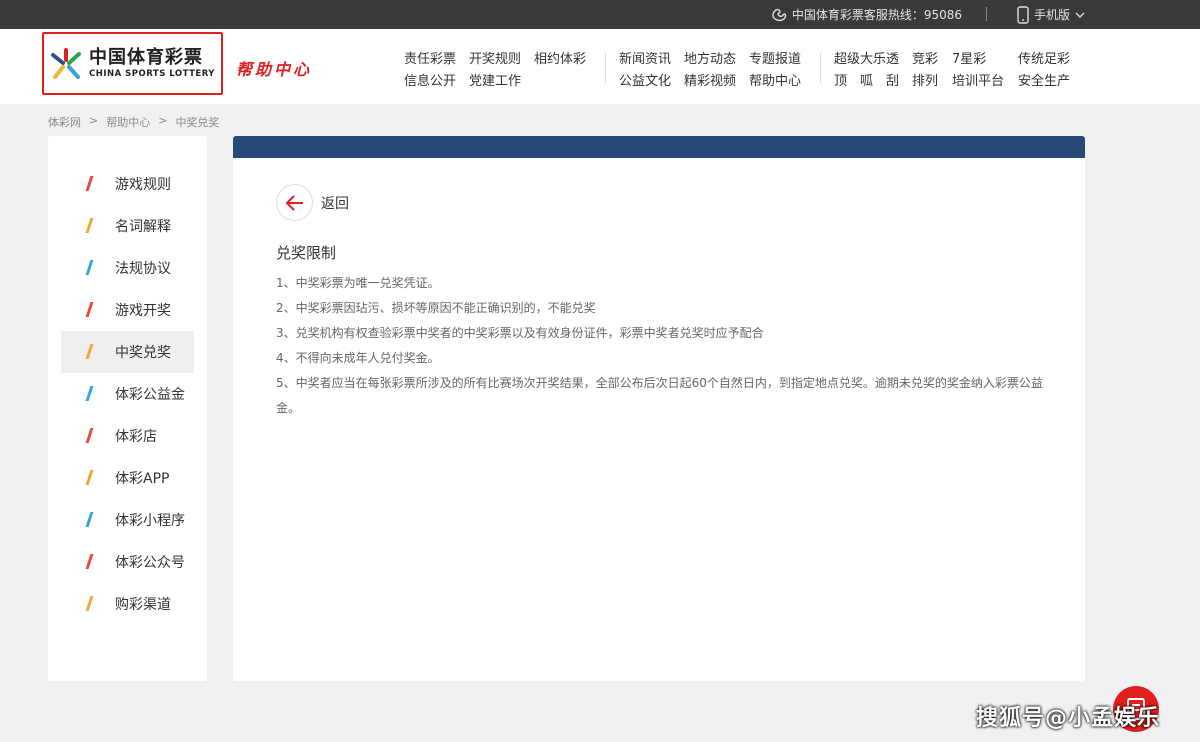 This screenshot has height=742, width=1200. Describe the element at coordinates (645, 57) in the screenshot. I see `nav-item: 新闻资讯` at that location.